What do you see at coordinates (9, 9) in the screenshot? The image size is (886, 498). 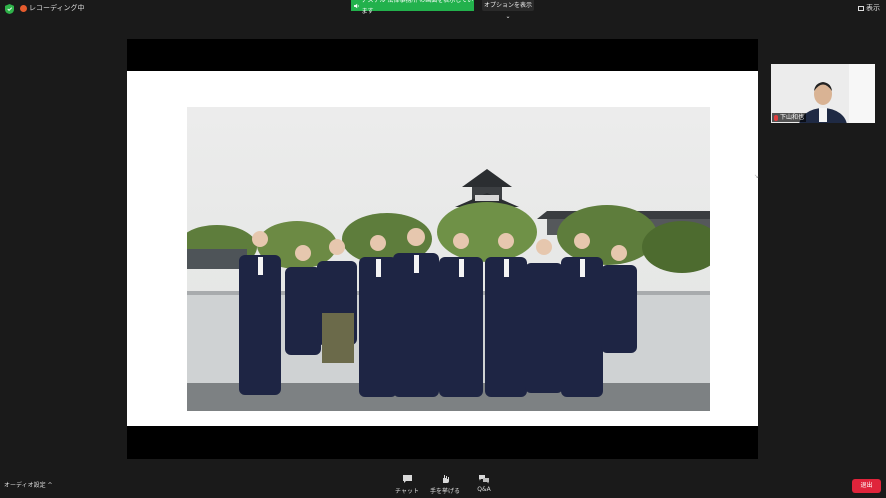 I see `shield-icon` at bounding box center [9, 9].